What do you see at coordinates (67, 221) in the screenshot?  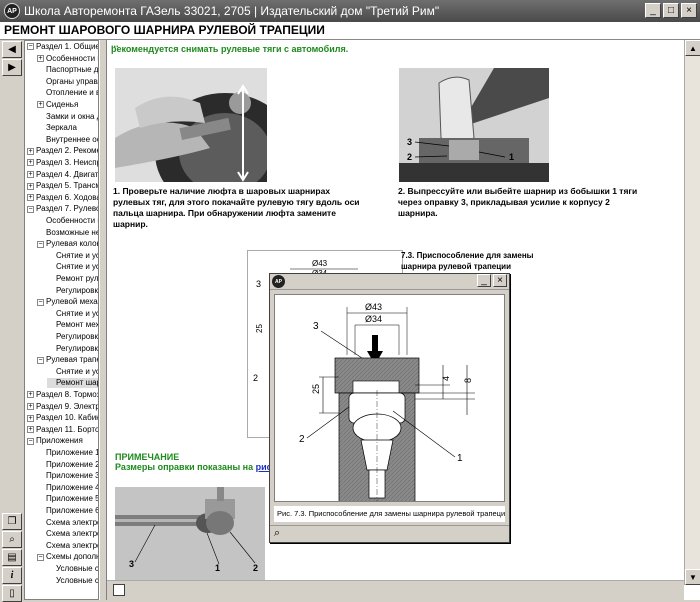 I see `tree-item: Особенности к` at bounding box center [67, 221].